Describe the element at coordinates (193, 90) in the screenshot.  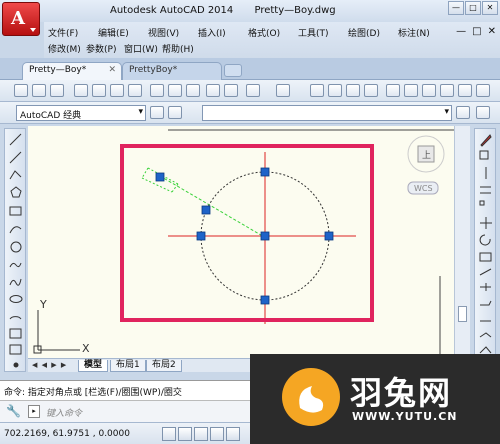
I see `paste-icon` at that location.